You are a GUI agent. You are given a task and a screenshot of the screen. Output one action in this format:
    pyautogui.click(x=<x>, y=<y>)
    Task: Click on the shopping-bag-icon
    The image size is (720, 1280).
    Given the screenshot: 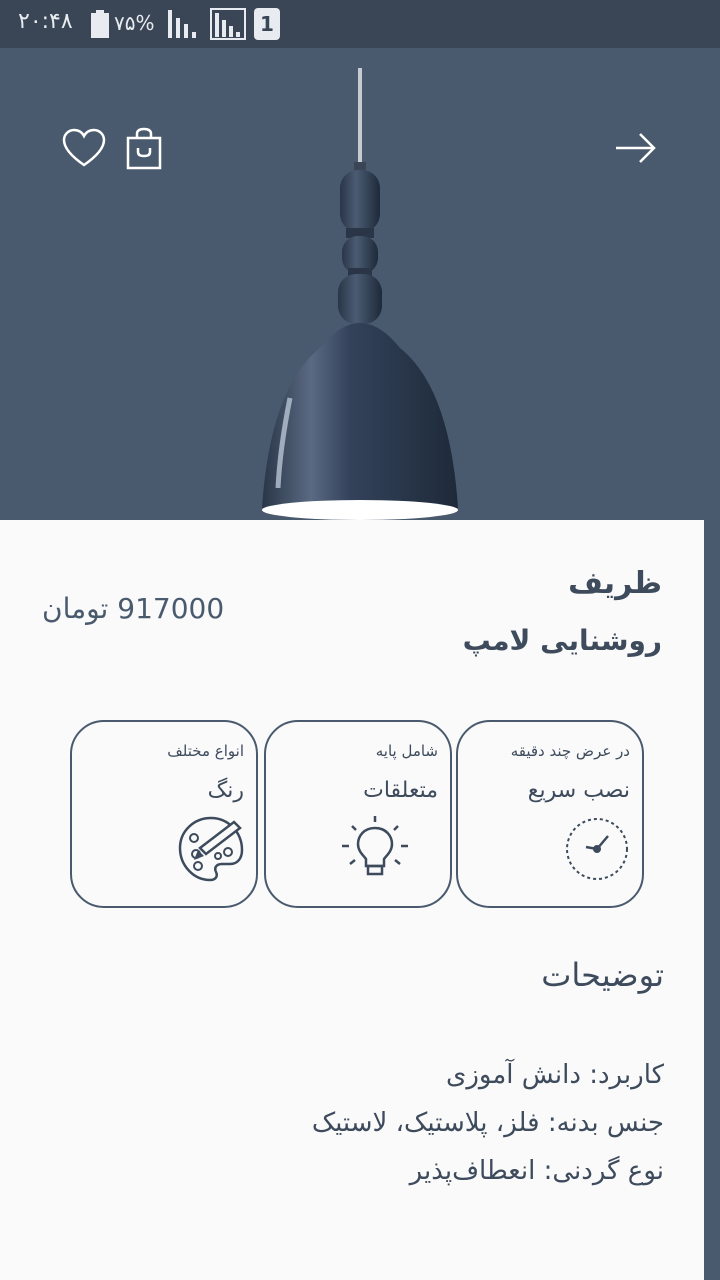 What is the action you would take?
    pyautogui.click(x=144, y=148)
    